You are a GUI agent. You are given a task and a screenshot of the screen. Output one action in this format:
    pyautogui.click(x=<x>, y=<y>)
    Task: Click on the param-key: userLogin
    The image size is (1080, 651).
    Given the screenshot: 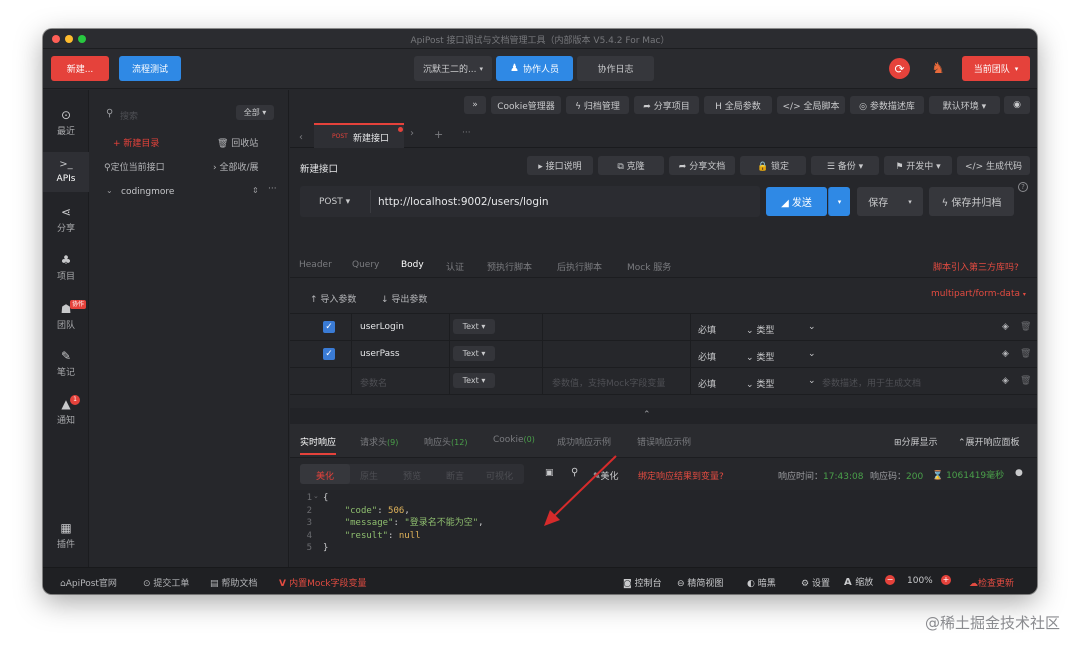 What is the action you would take?
    pyautogui.click(x=382, y=327)
    